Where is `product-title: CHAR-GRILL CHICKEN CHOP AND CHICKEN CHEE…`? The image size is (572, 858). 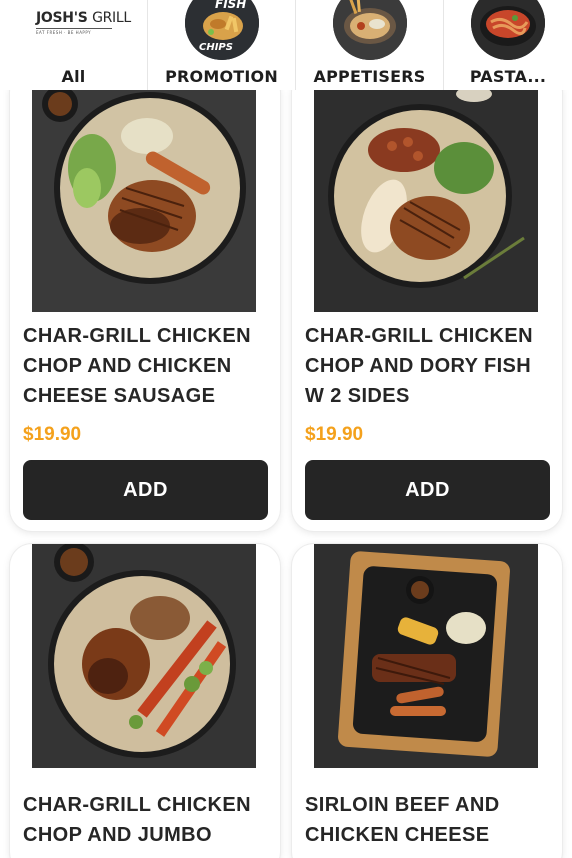
product-title: CHAR-GRILL CHICKEN CHOP AND CHICKEN CHEE… is located at coordinates (137, 366).